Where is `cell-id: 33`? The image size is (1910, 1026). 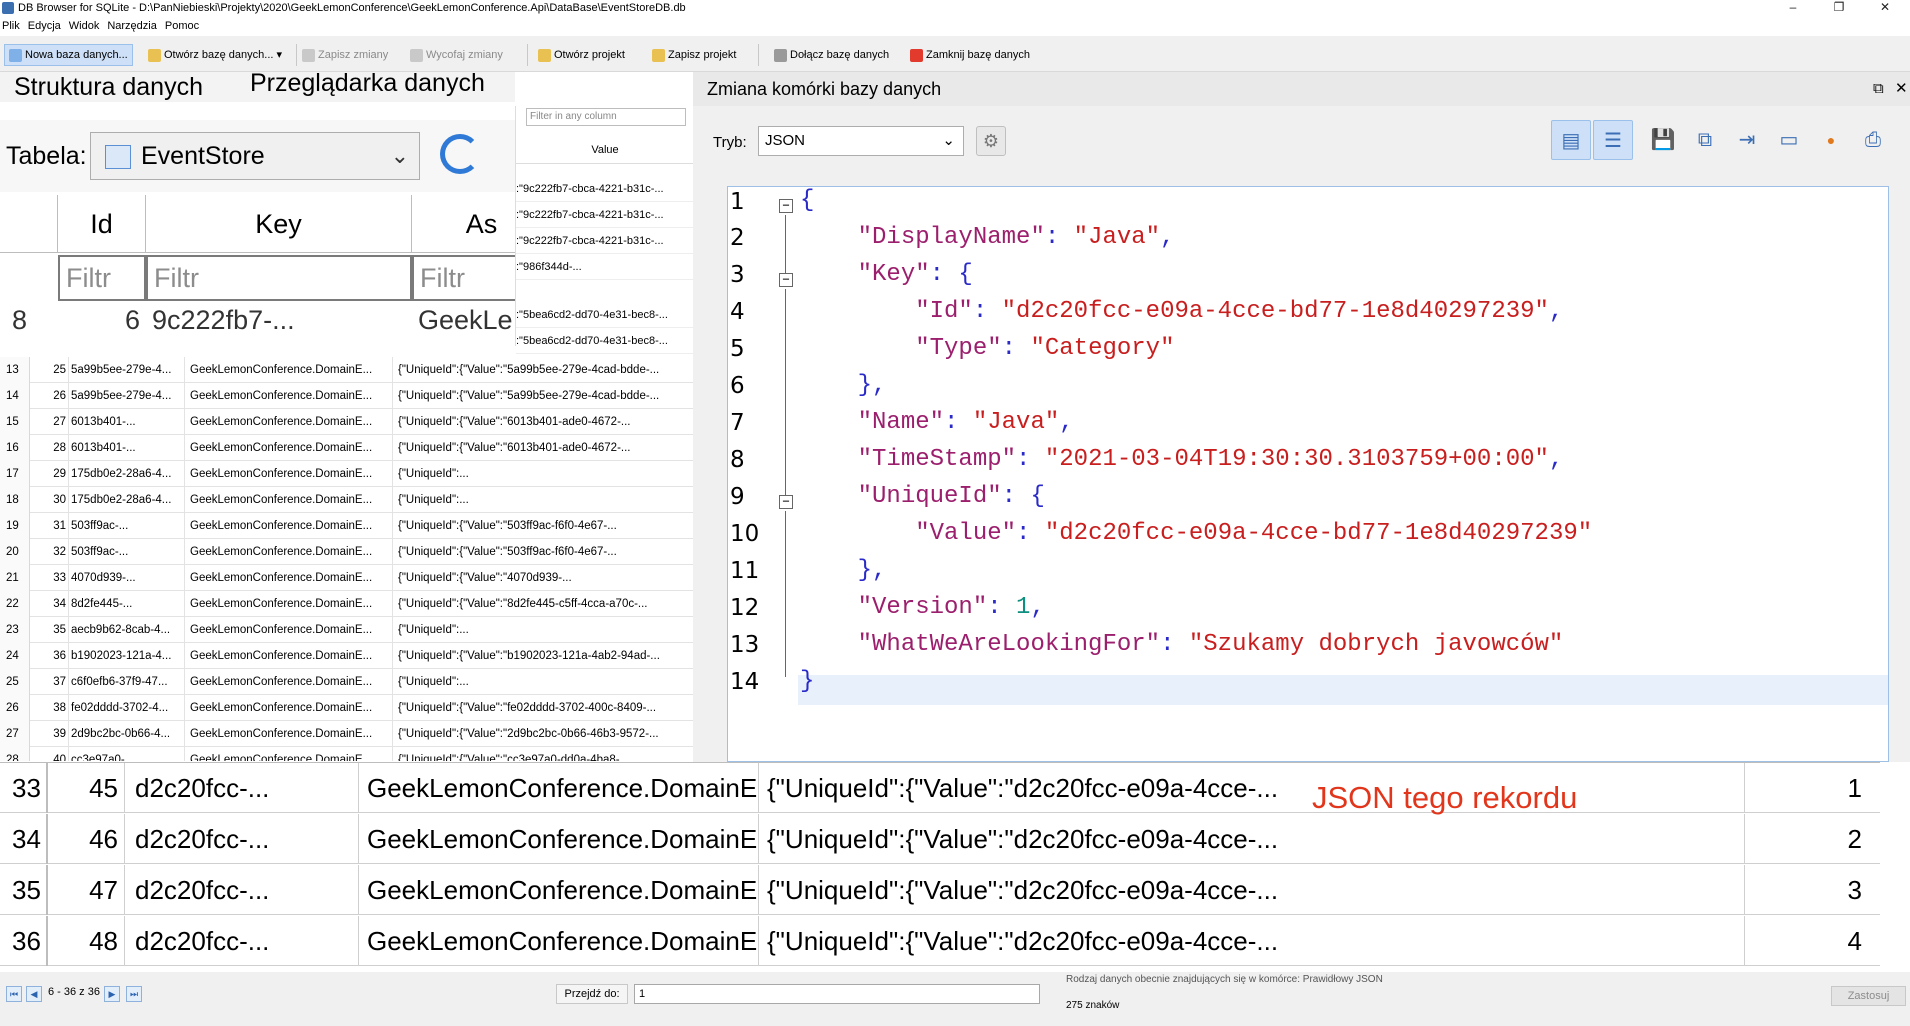
cell-id: 33 is located at coordinates (48, 578).